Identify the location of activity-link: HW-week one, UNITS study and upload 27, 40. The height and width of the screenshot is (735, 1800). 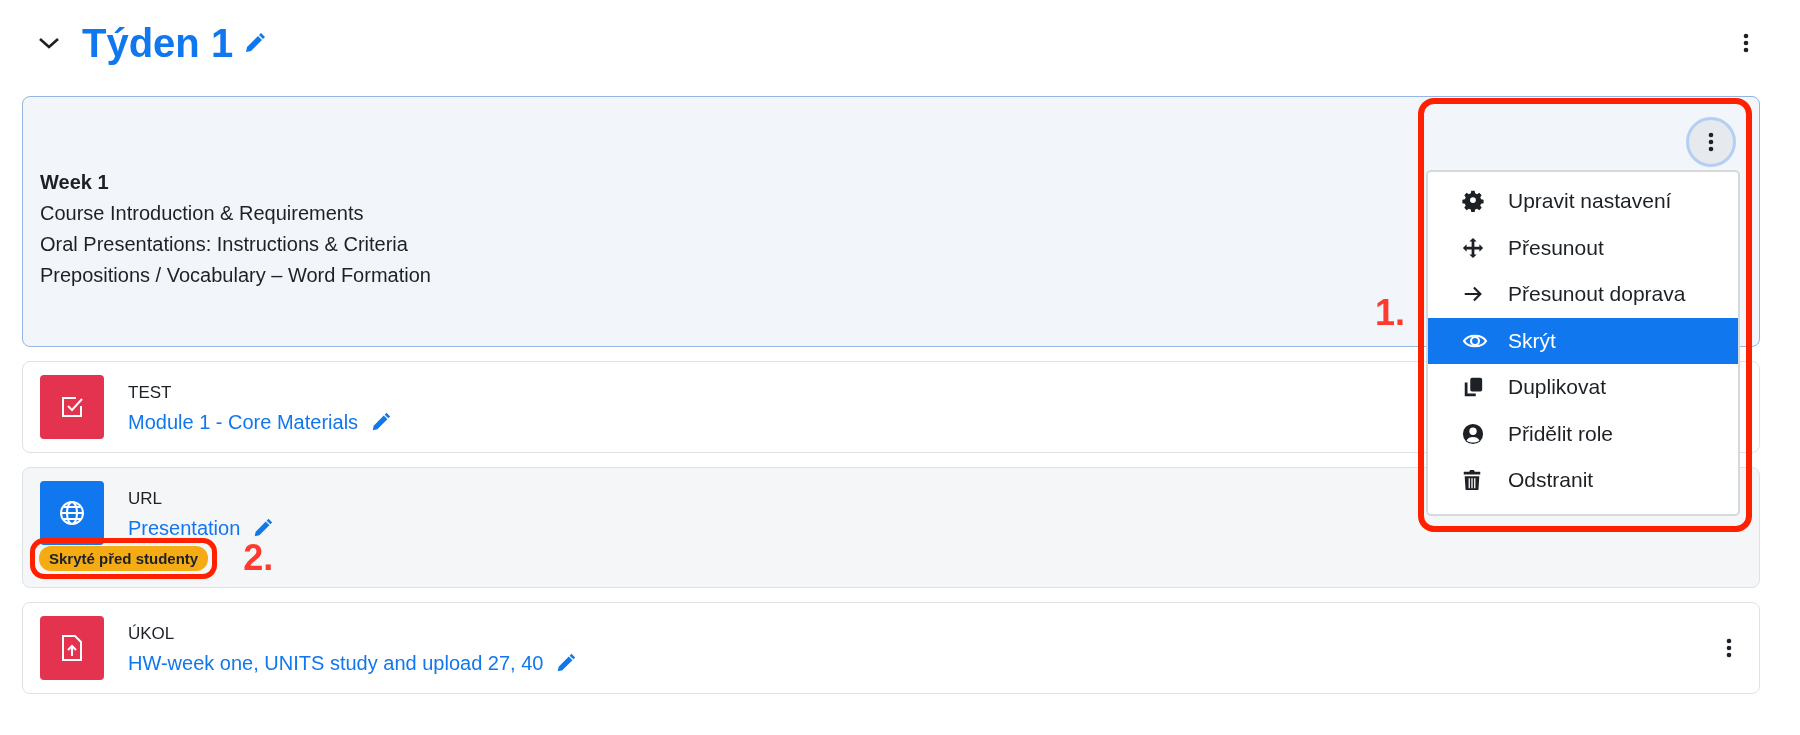
(336, 663).